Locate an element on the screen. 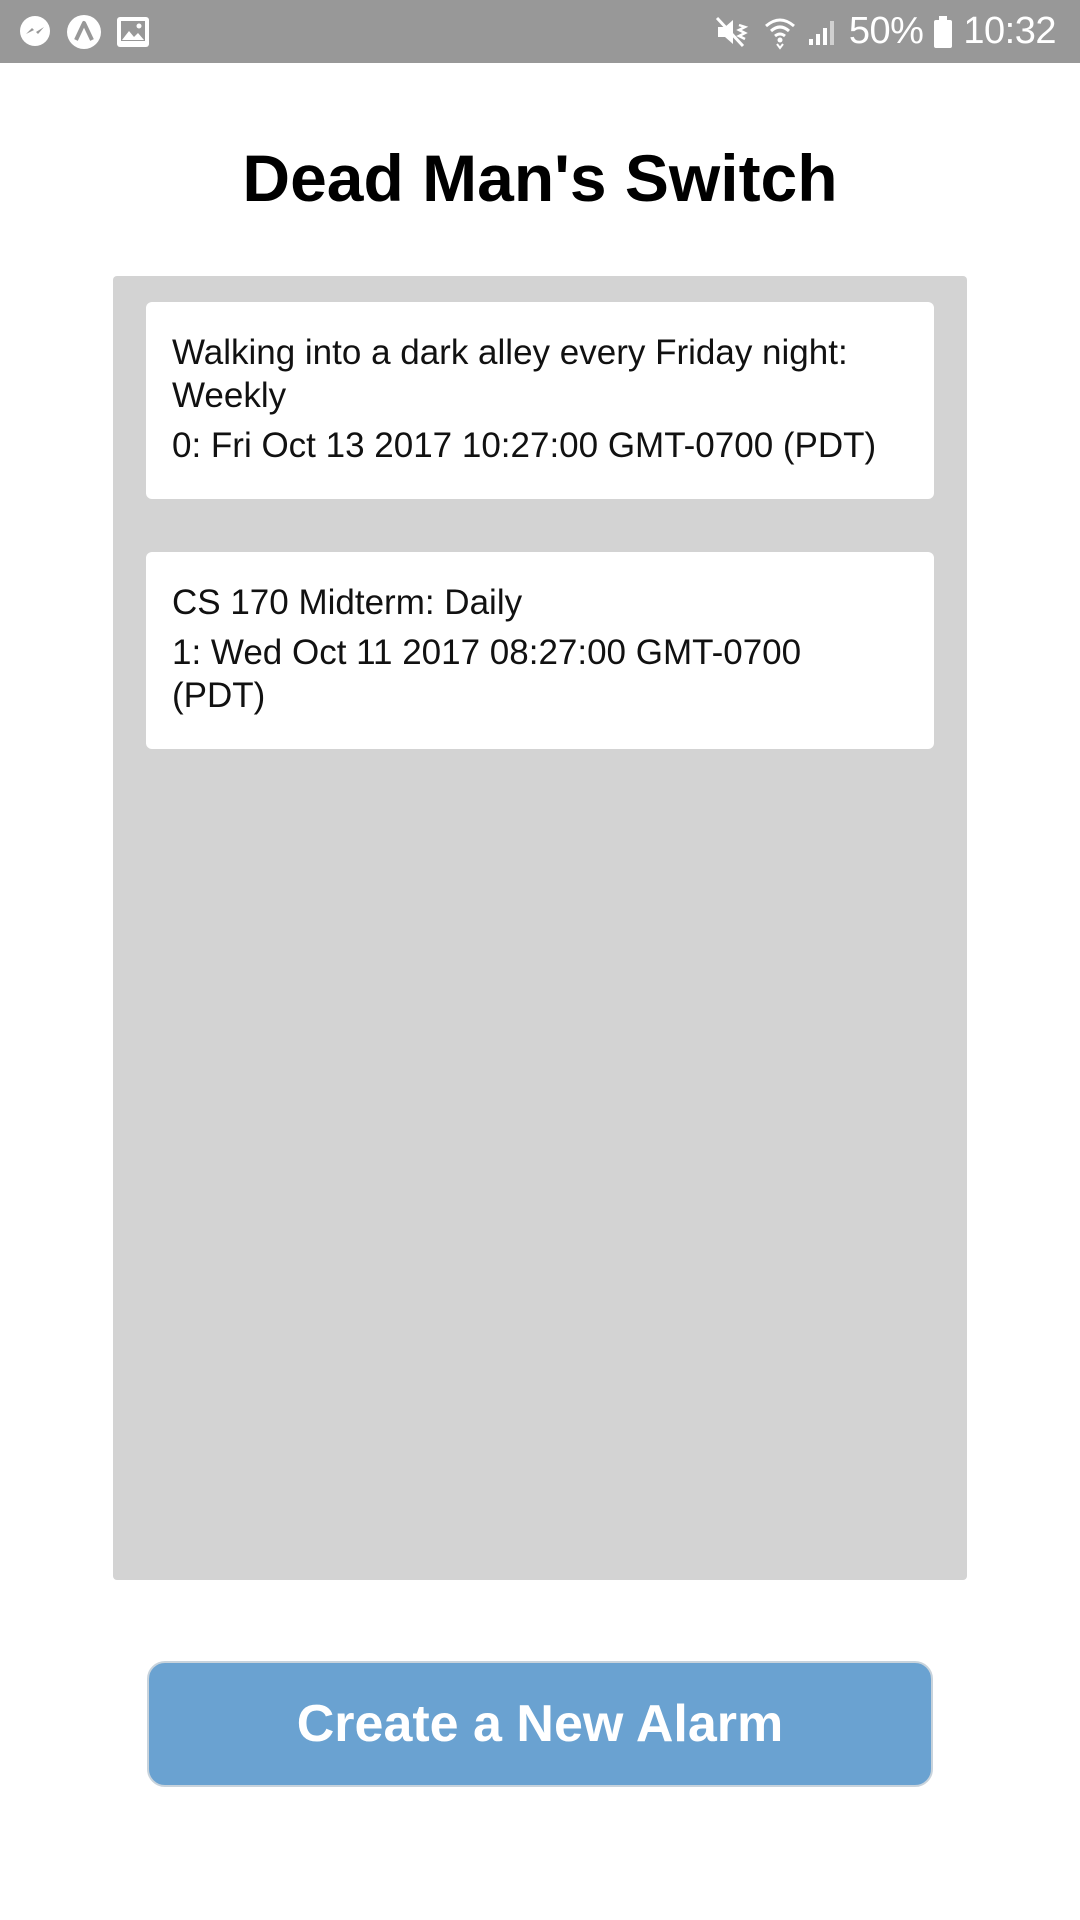 This screenshot has height=1920, width=1080. image-icon is located at coordinates (133, 32).